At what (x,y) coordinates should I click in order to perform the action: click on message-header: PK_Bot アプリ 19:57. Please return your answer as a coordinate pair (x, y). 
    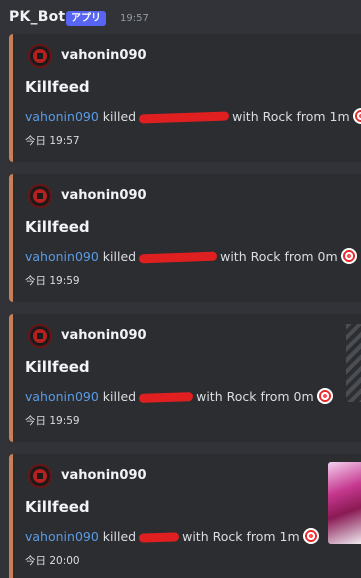
    Looking at the image, I should click on (180, 17).